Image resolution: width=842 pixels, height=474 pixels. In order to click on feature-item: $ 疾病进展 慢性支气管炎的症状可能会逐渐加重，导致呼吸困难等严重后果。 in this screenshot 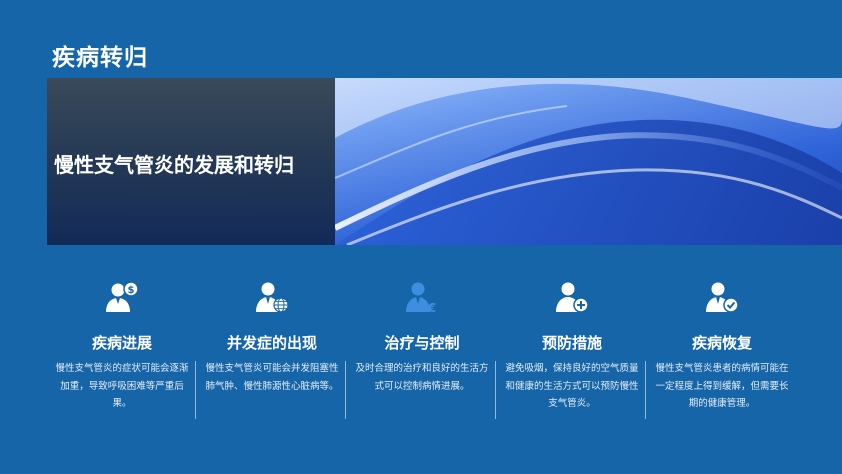, I will do `click(122, 350)`.